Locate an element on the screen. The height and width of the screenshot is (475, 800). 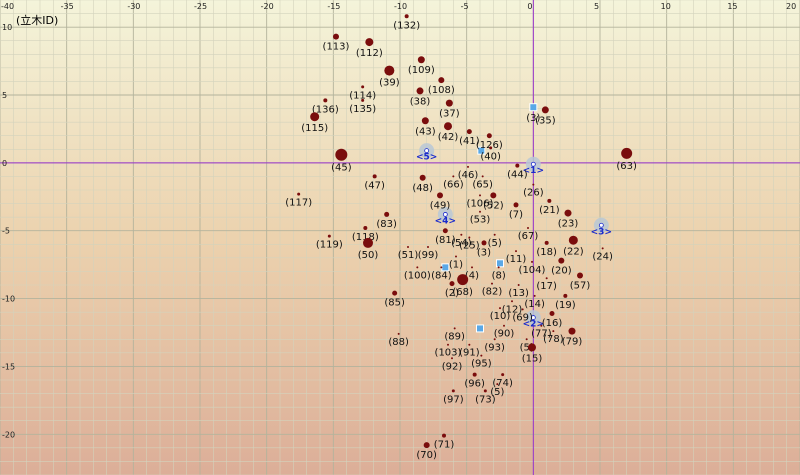
tree-id-label: (16) is located at coordinates (552, 323).